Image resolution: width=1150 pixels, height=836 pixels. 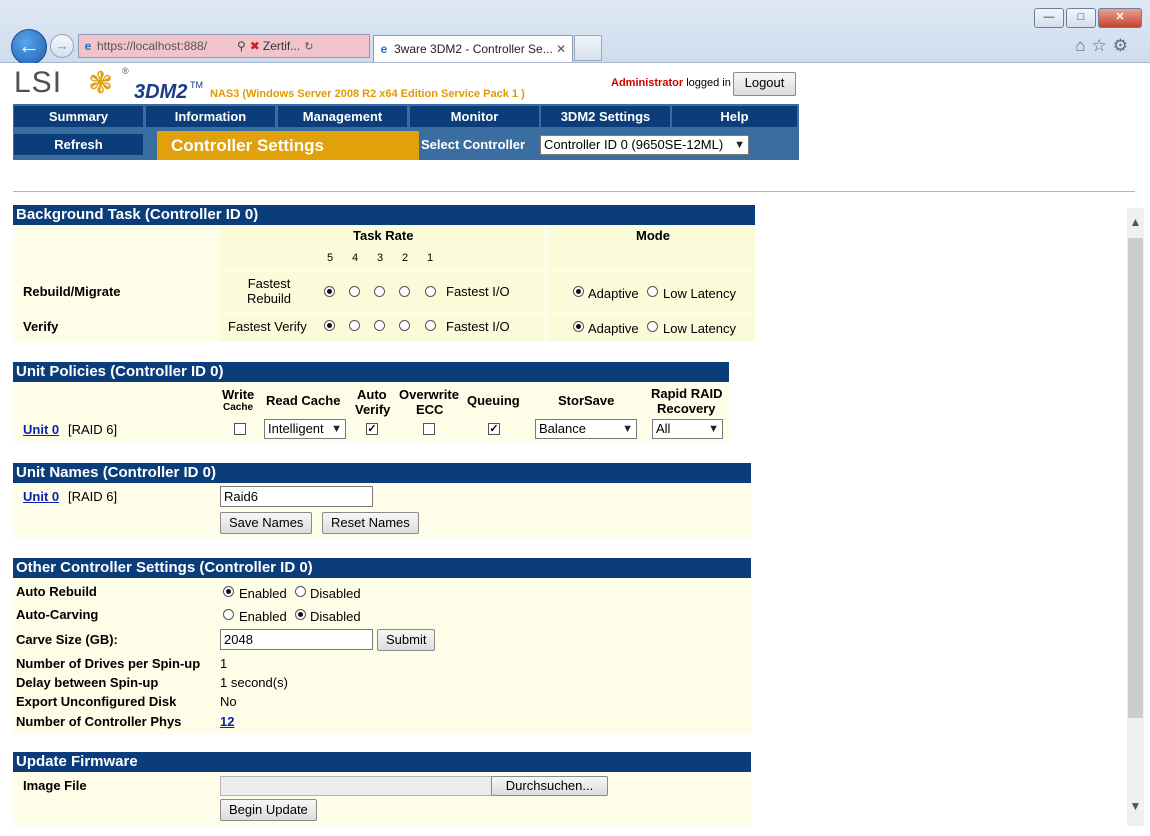 I want to click on queuing-checkbox: ✓, so click(x=494, y=429).